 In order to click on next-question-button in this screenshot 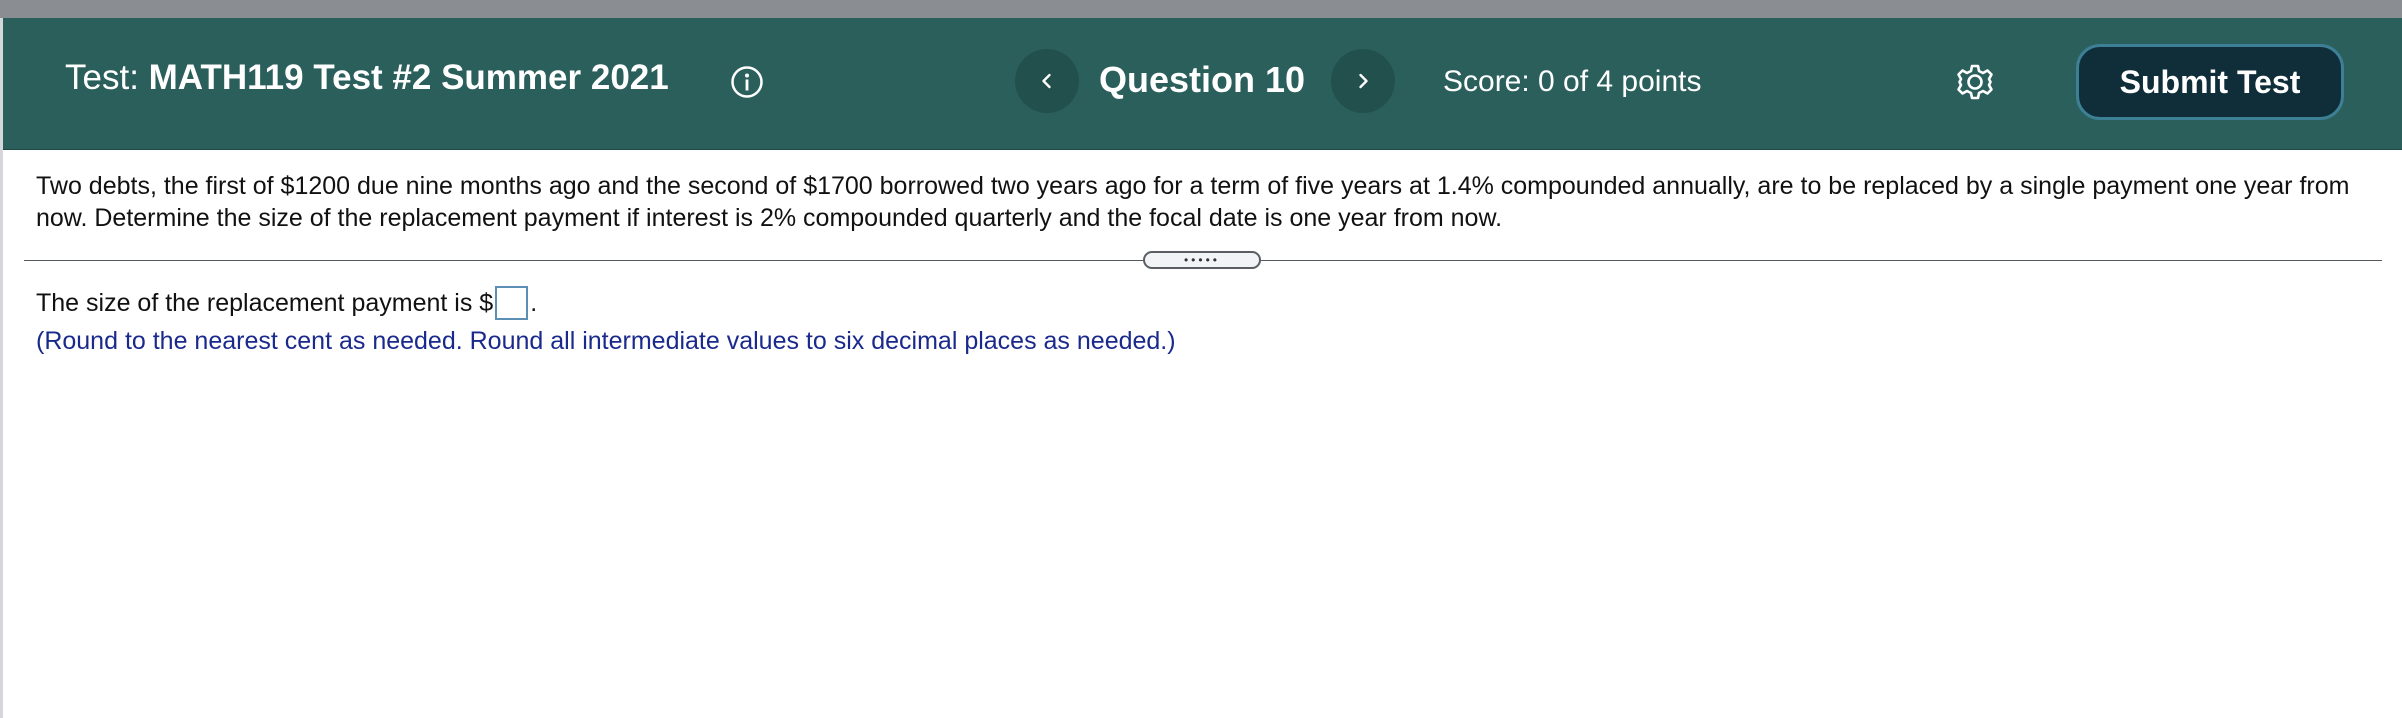, I will do `click(1363, 81)`.